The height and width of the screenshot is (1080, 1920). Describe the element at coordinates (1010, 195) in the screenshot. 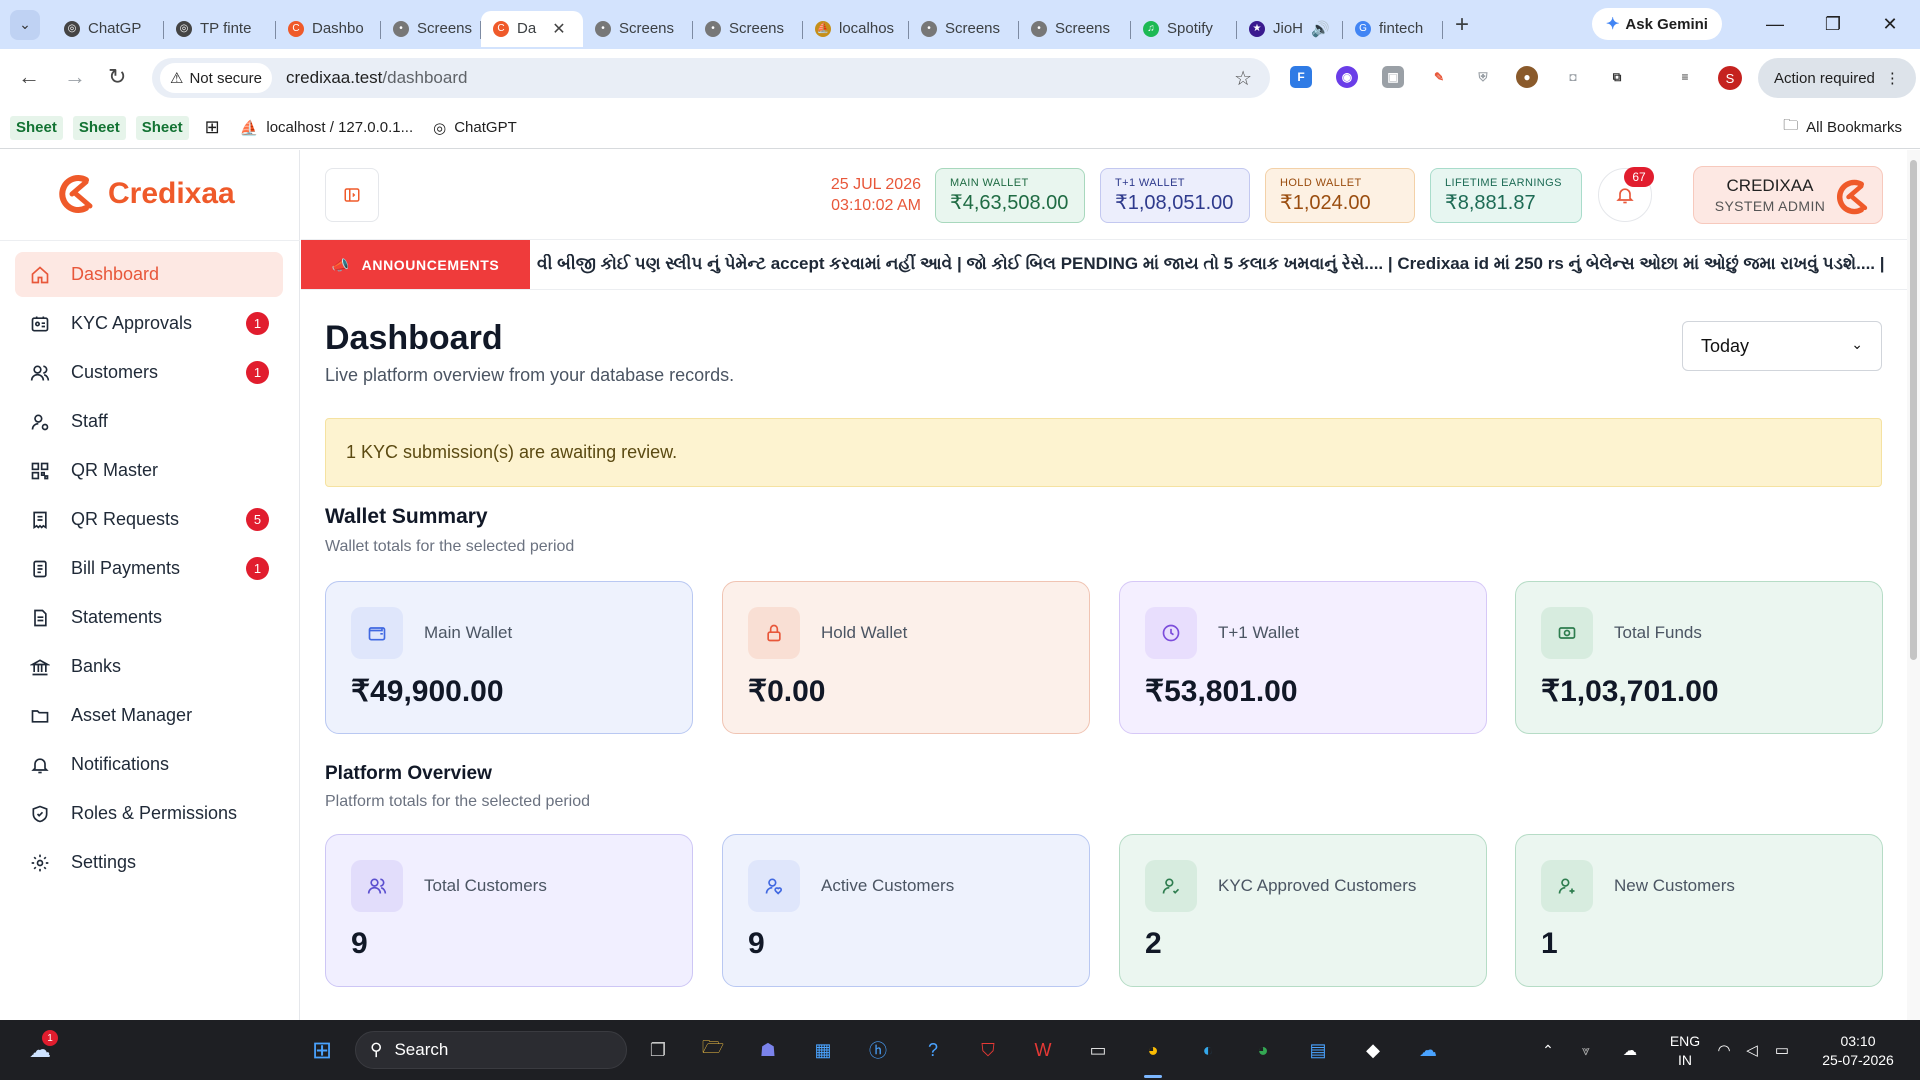

I see `main-wallet-chip: MAIN WALLET ₹4,63,508.00` at that location.